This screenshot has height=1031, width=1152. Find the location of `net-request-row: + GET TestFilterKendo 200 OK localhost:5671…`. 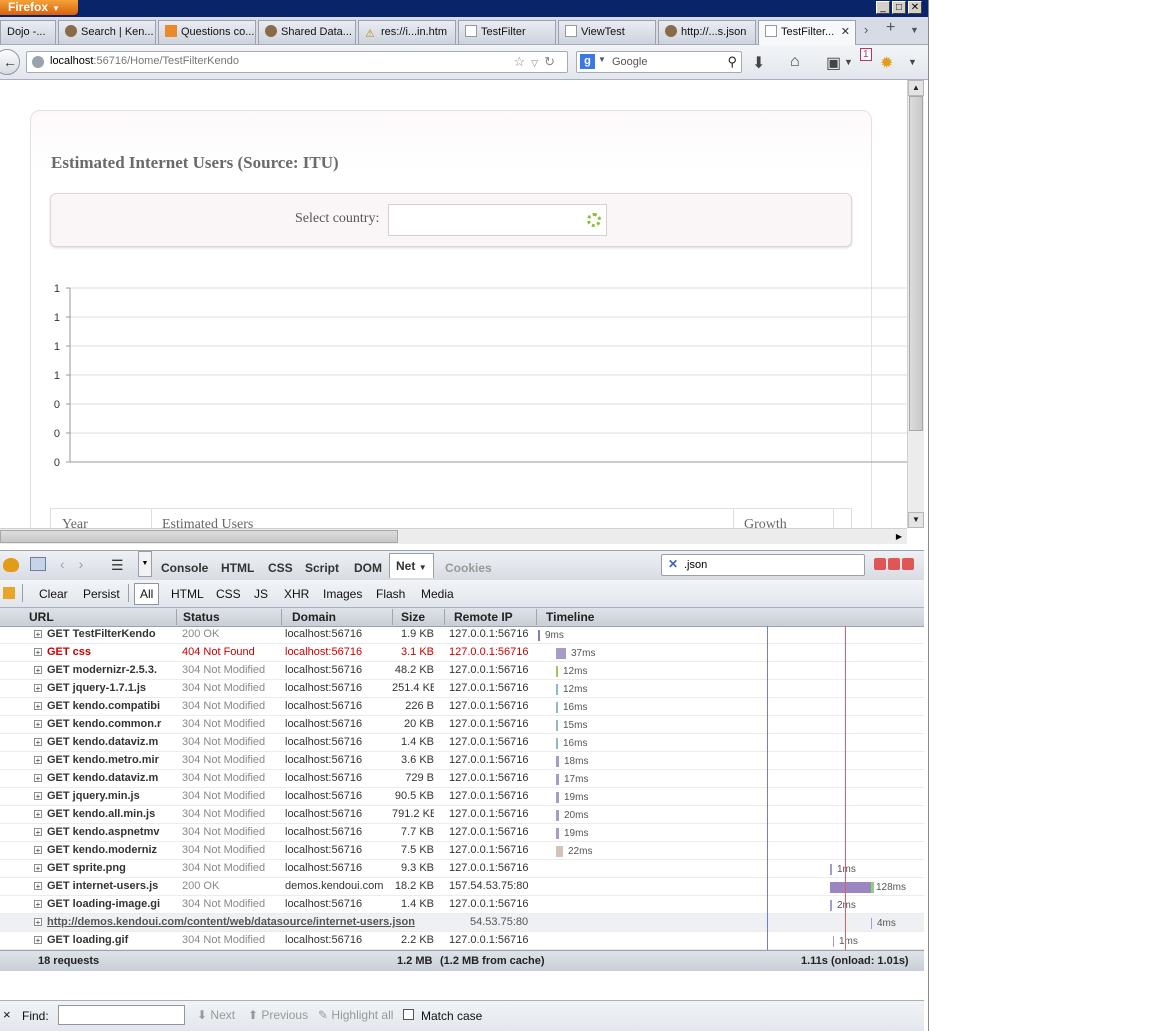

net-request-row: + GET TestFilterKendo 200 OK localhost:5671… is located at coordinates (462, 635).